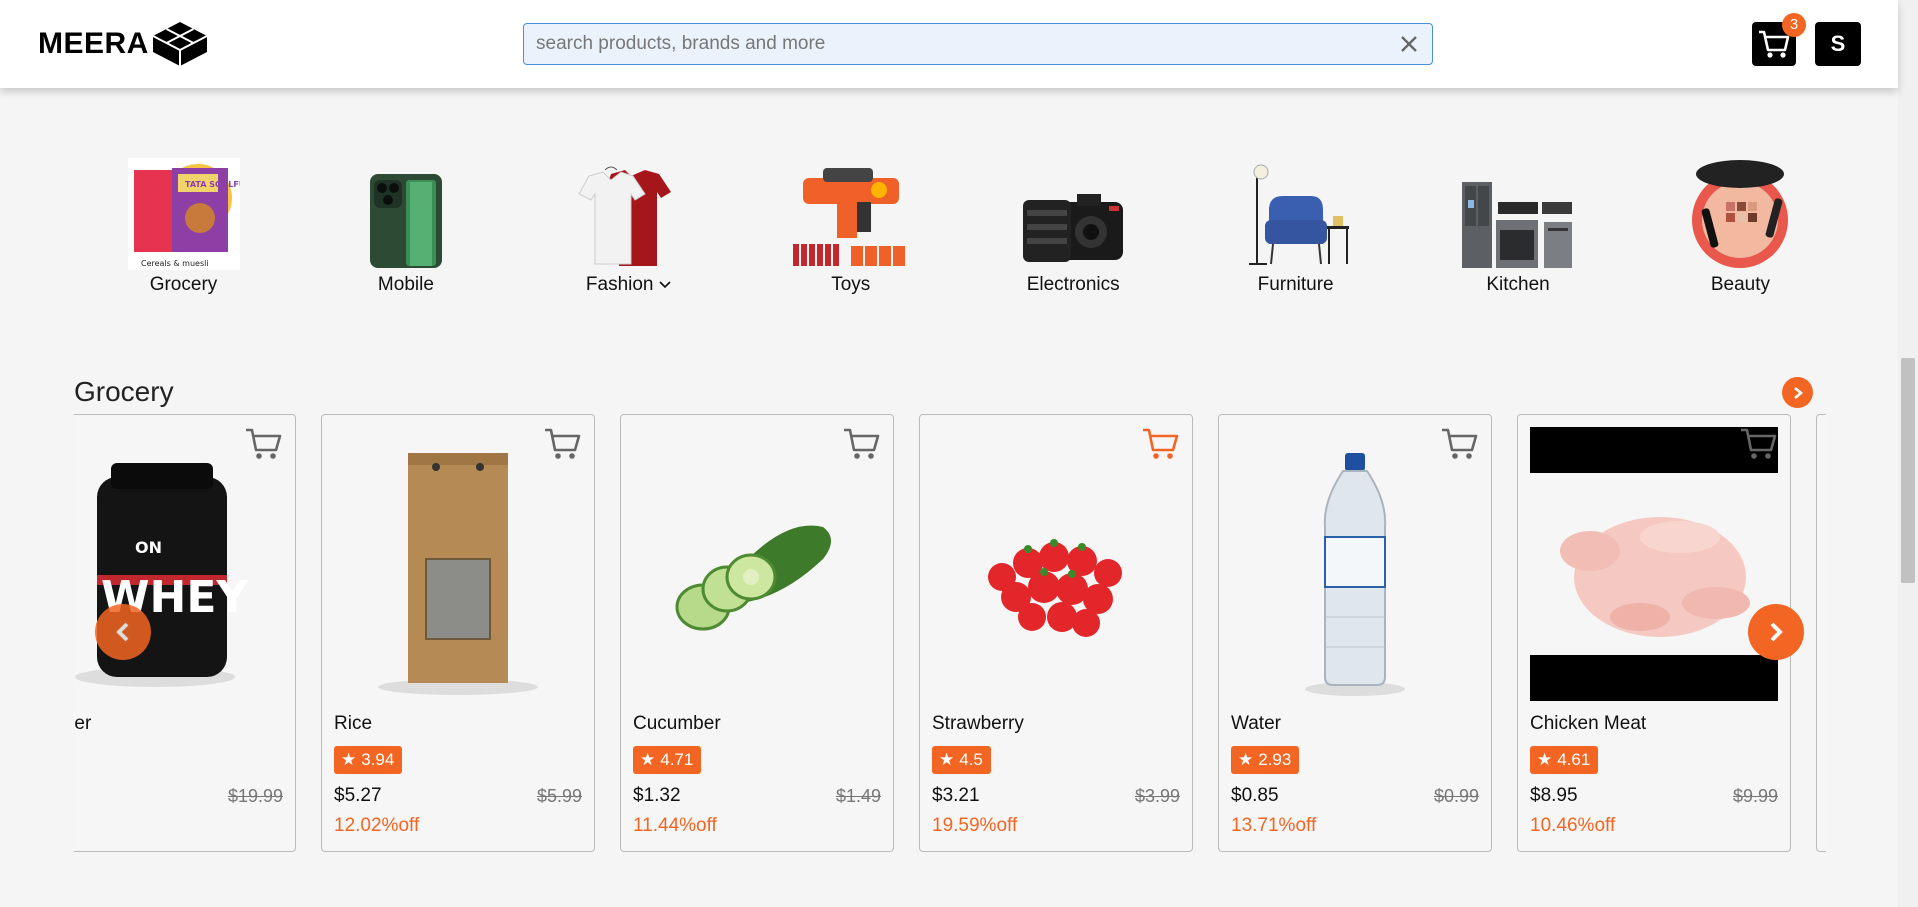  I want to click on rating-badge: ★ 3.94, so click(368, 760).